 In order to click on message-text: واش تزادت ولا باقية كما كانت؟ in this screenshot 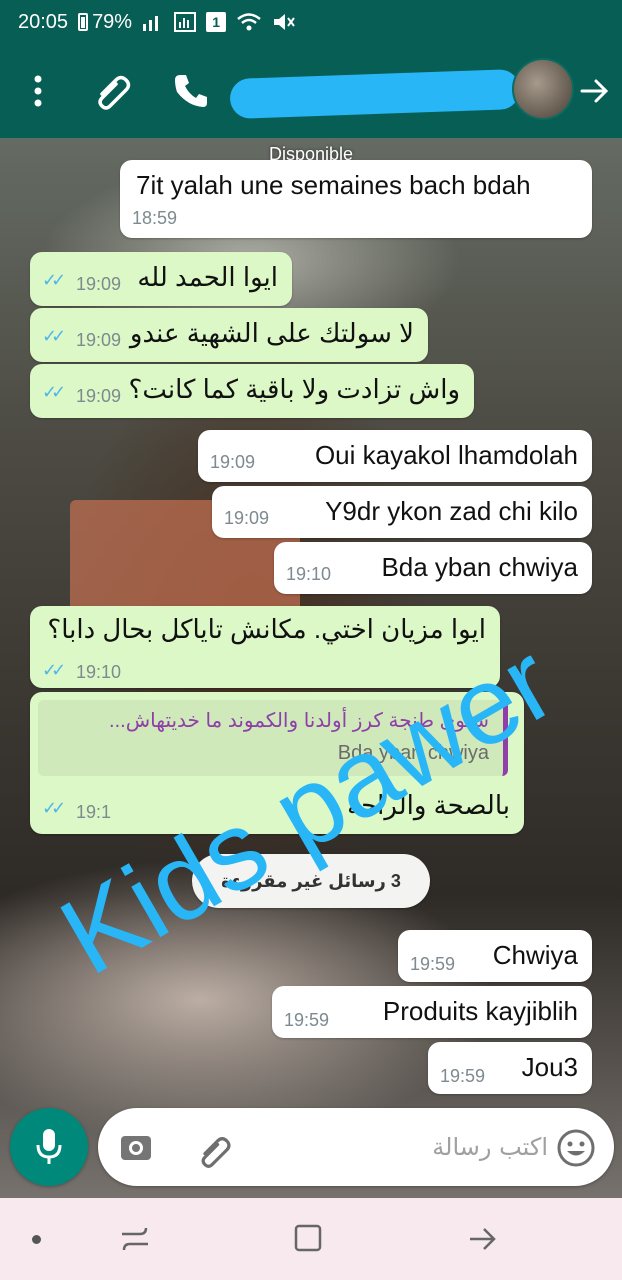, I will do `click(294, 389)`.